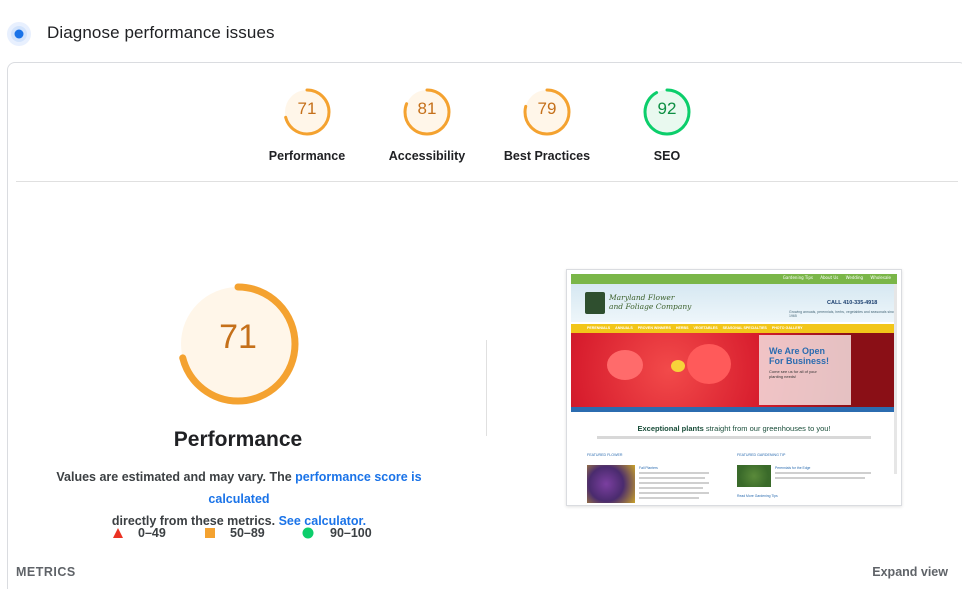 This screenshot has width=962, height=589. I want to click on thumb-link: Gardening Tips, so click(797, 277).